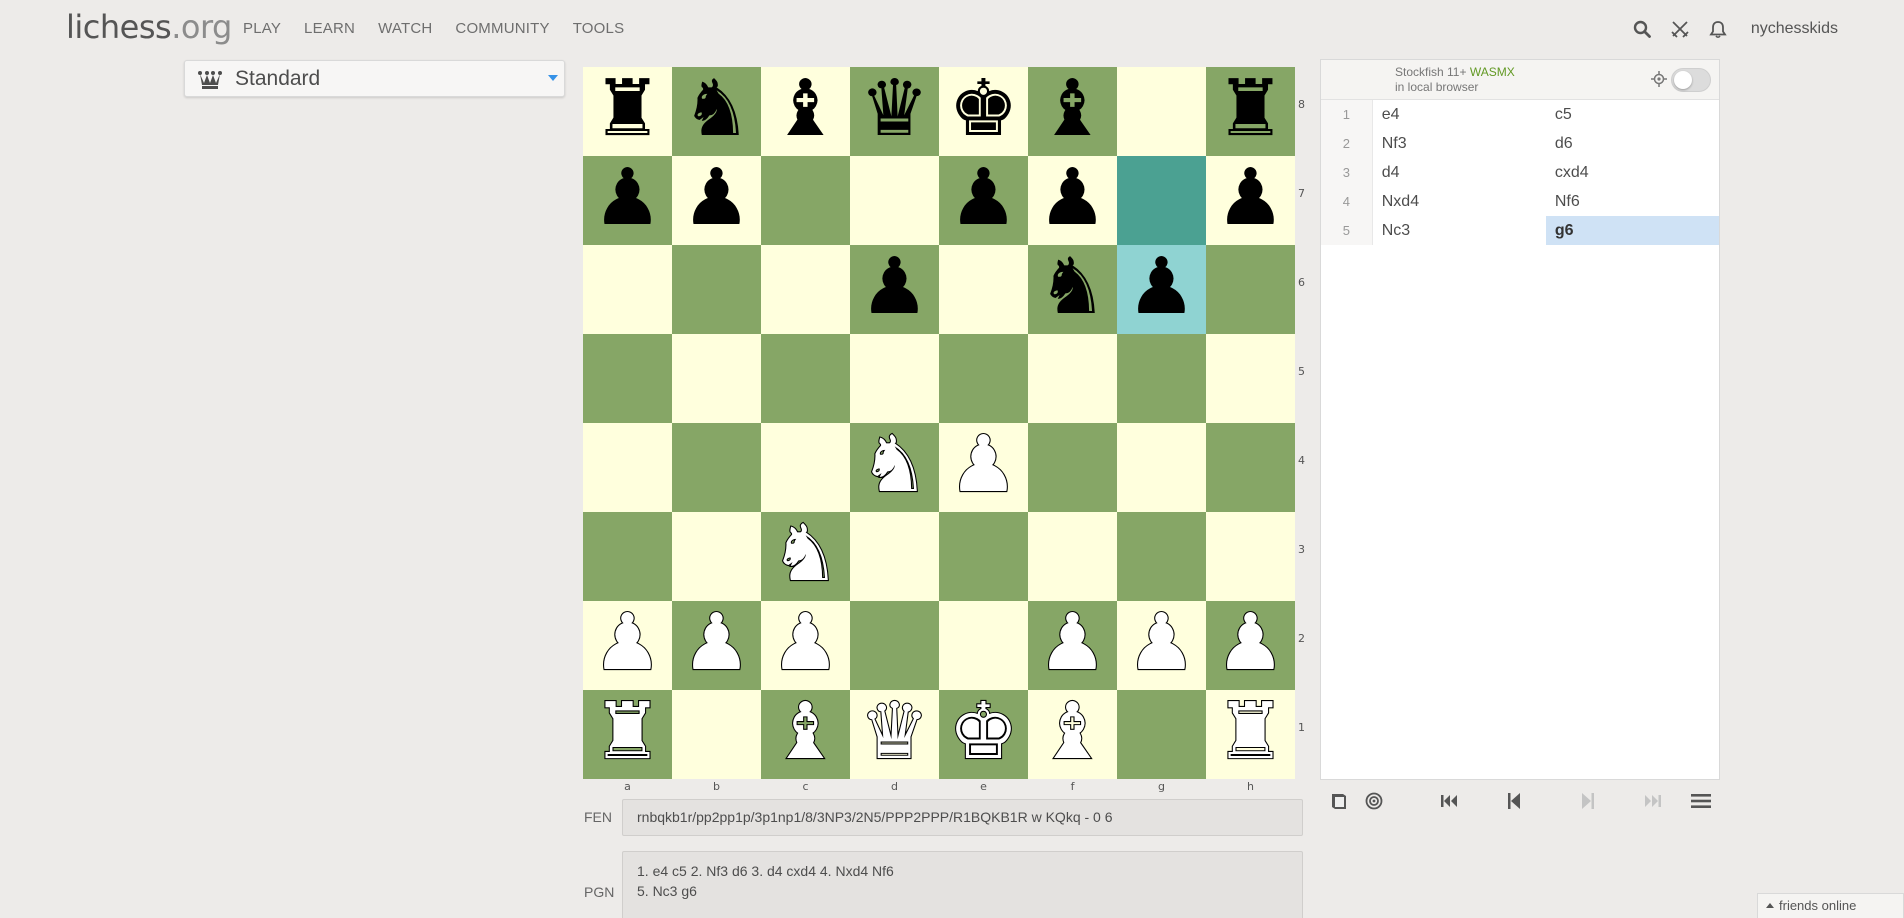 The width and height of the screenshot is (1904, 918). Describe the element at coordinates (805, 289) in the screenshot. I see `square-c6` at that location.